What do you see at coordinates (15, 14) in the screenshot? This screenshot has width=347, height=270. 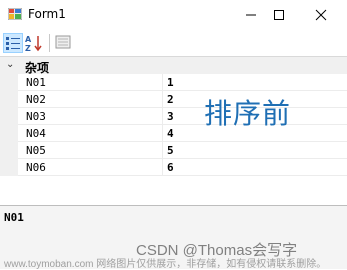 I see `app-icon` at bounding box center [15, 14].